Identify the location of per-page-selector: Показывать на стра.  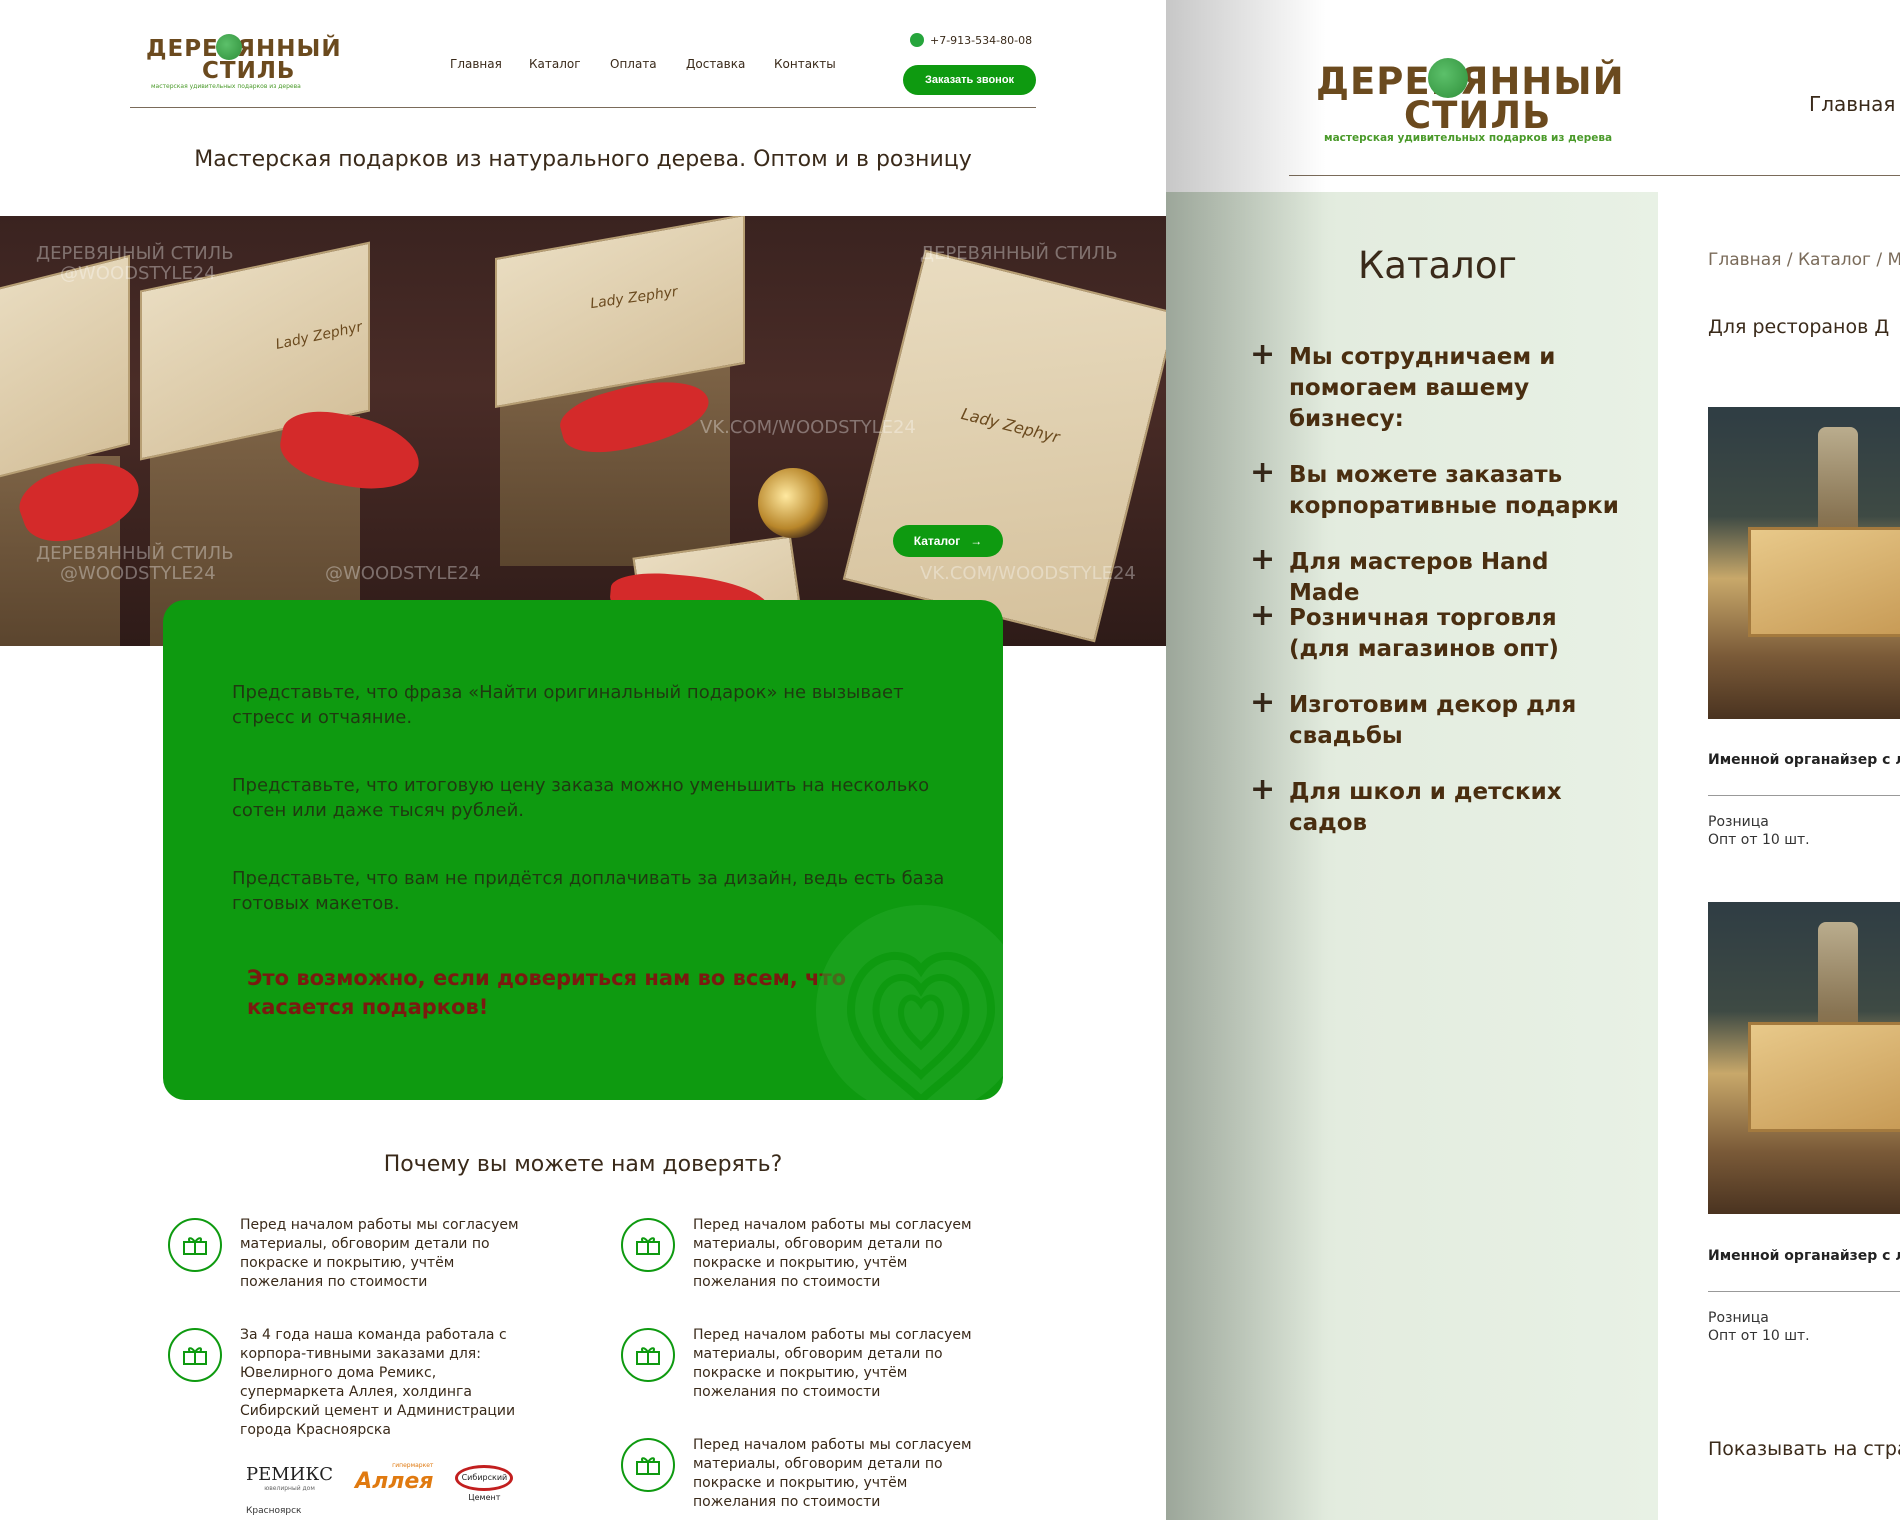
(1804, 1449).